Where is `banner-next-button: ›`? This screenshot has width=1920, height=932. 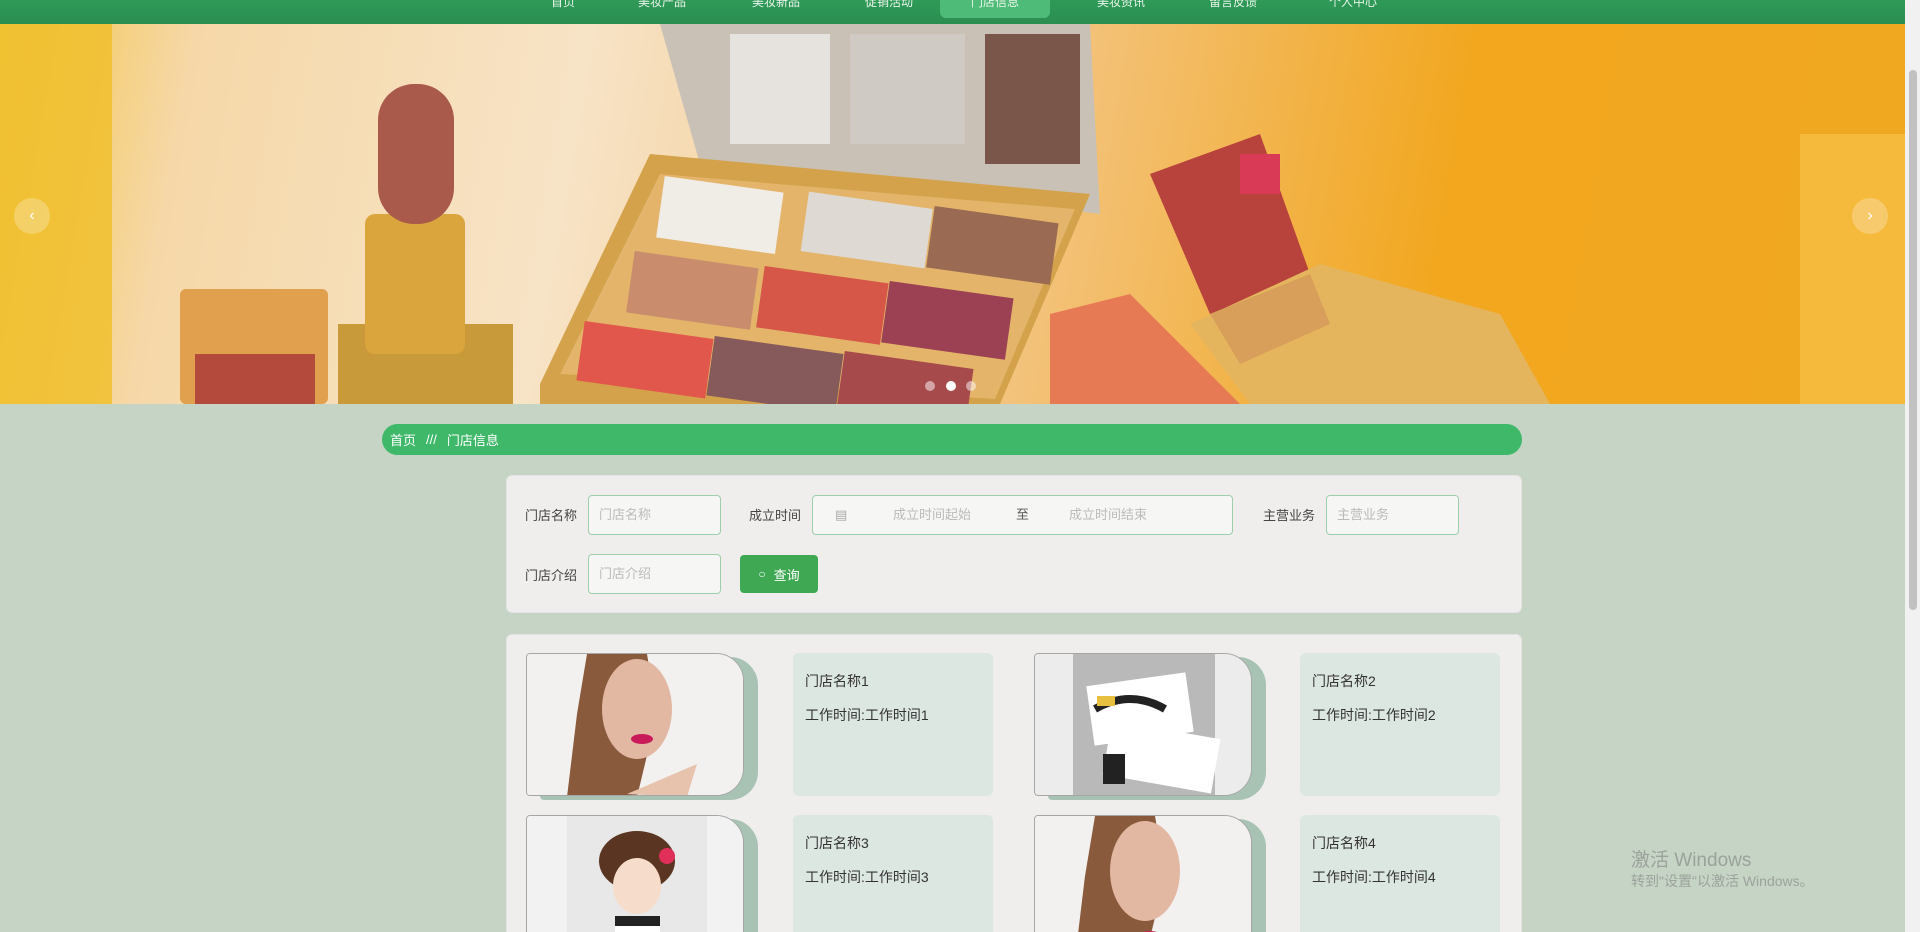 banner-next-button: › is located at coordinates (1870, 216).